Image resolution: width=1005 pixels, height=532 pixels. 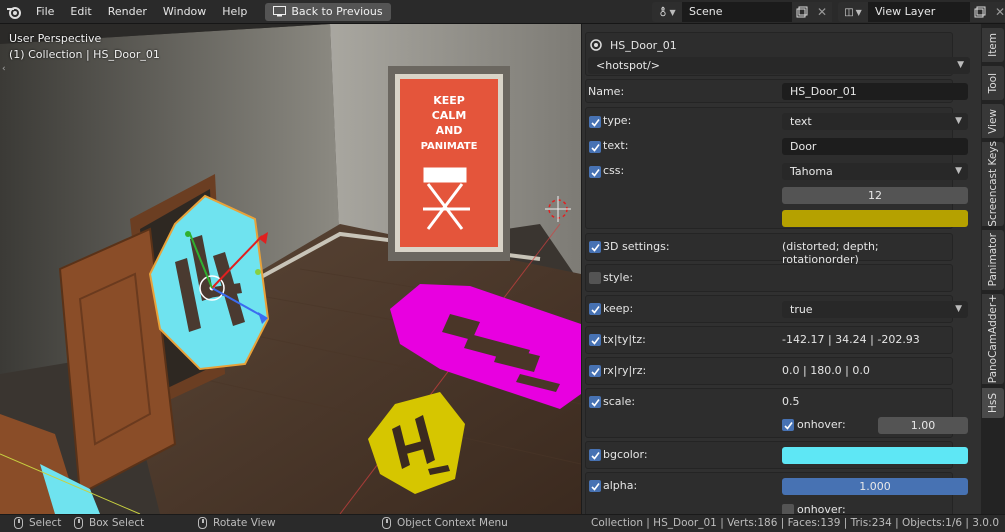 What do you see at coordinates (875, 486) in the screenshot?
I see `alpha-slider: 1.000` at bounding box center [875, 486].